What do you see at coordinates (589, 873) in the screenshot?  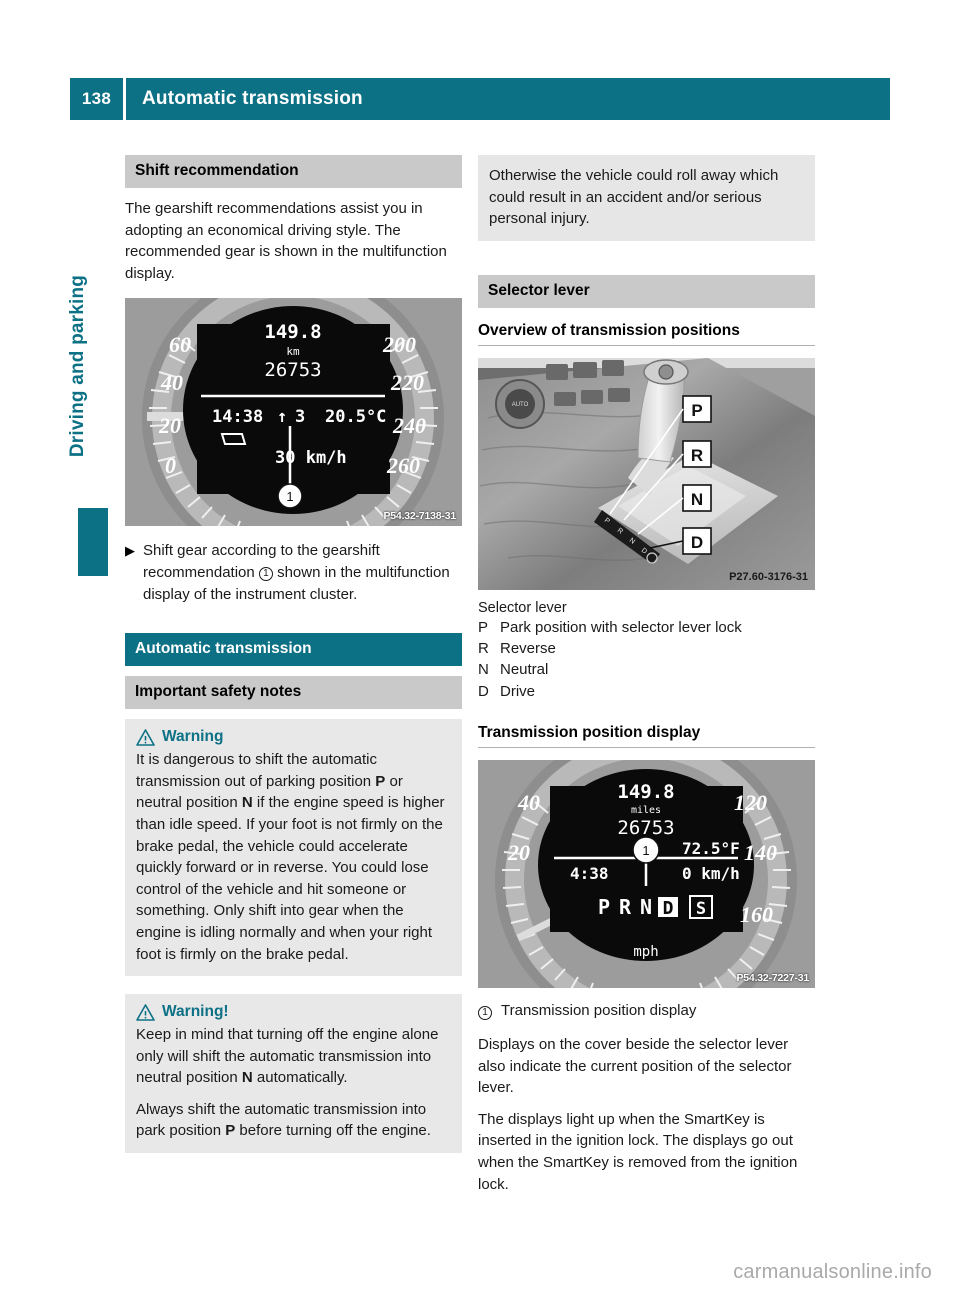 I see `cluster-mph-time: 4:38` at bounding box center [589, 873].